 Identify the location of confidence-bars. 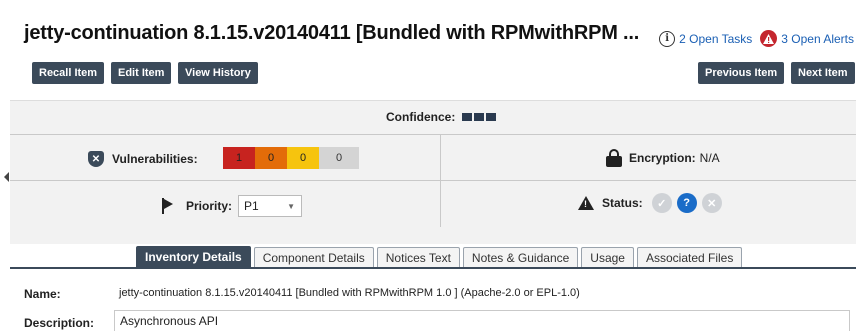
(478, 117).